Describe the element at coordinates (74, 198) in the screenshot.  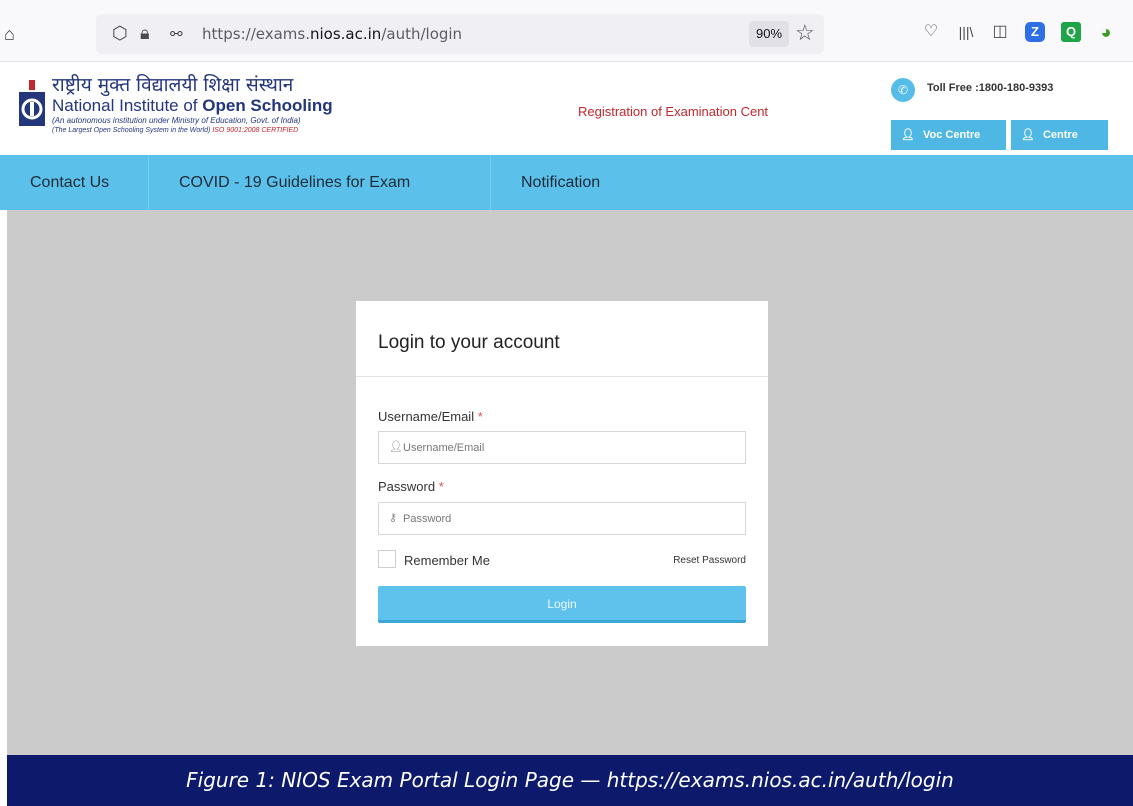
I see `nav-contact-us: Contact Us` at that location.